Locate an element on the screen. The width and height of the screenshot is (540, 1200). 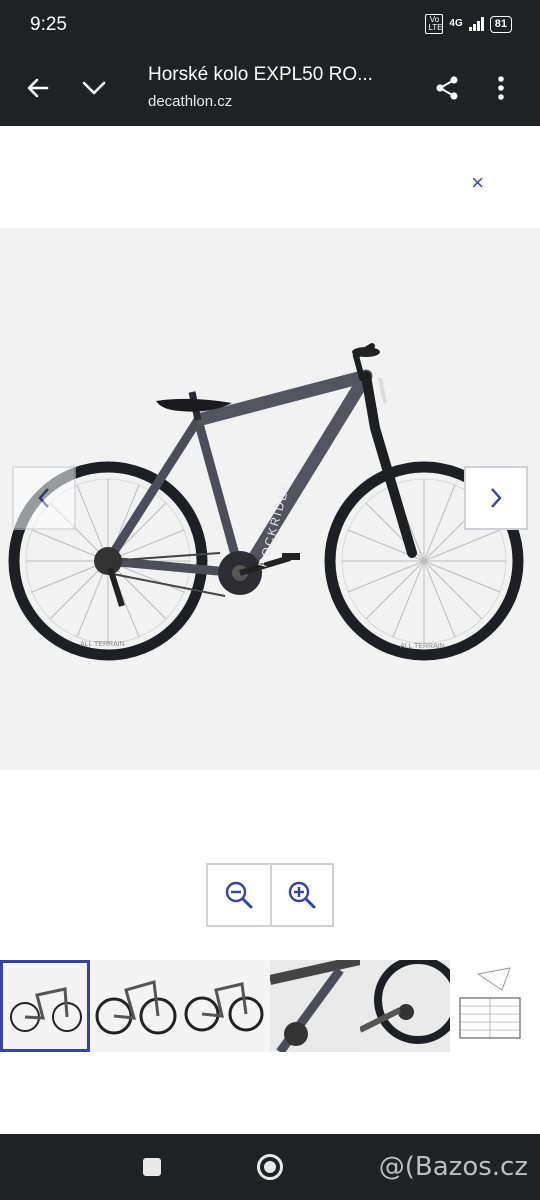
zoom-controls is located at coordinates (270, 895).